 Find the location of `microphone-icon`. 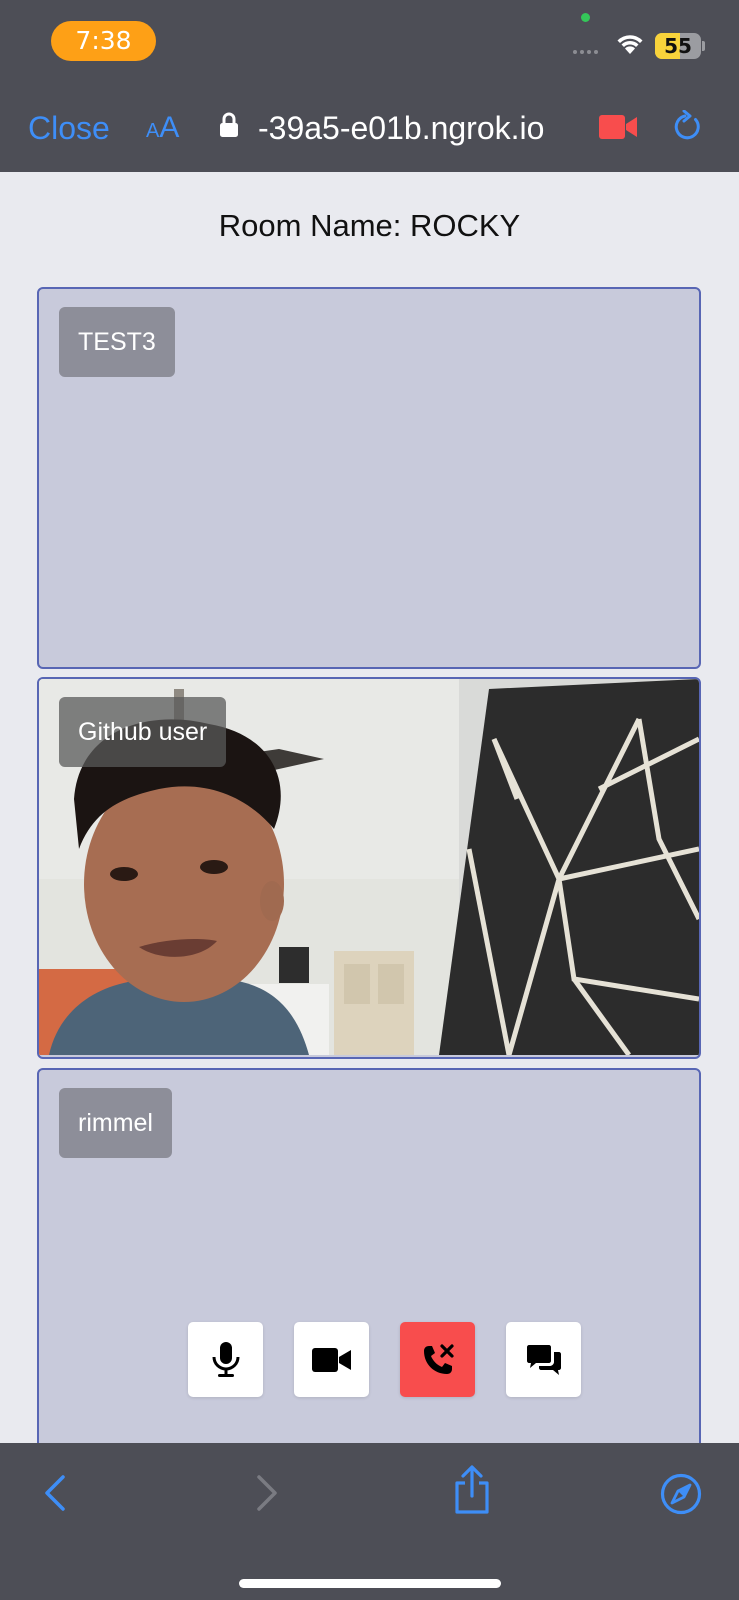

microphone-icon is located at coordinates (225, 1359).